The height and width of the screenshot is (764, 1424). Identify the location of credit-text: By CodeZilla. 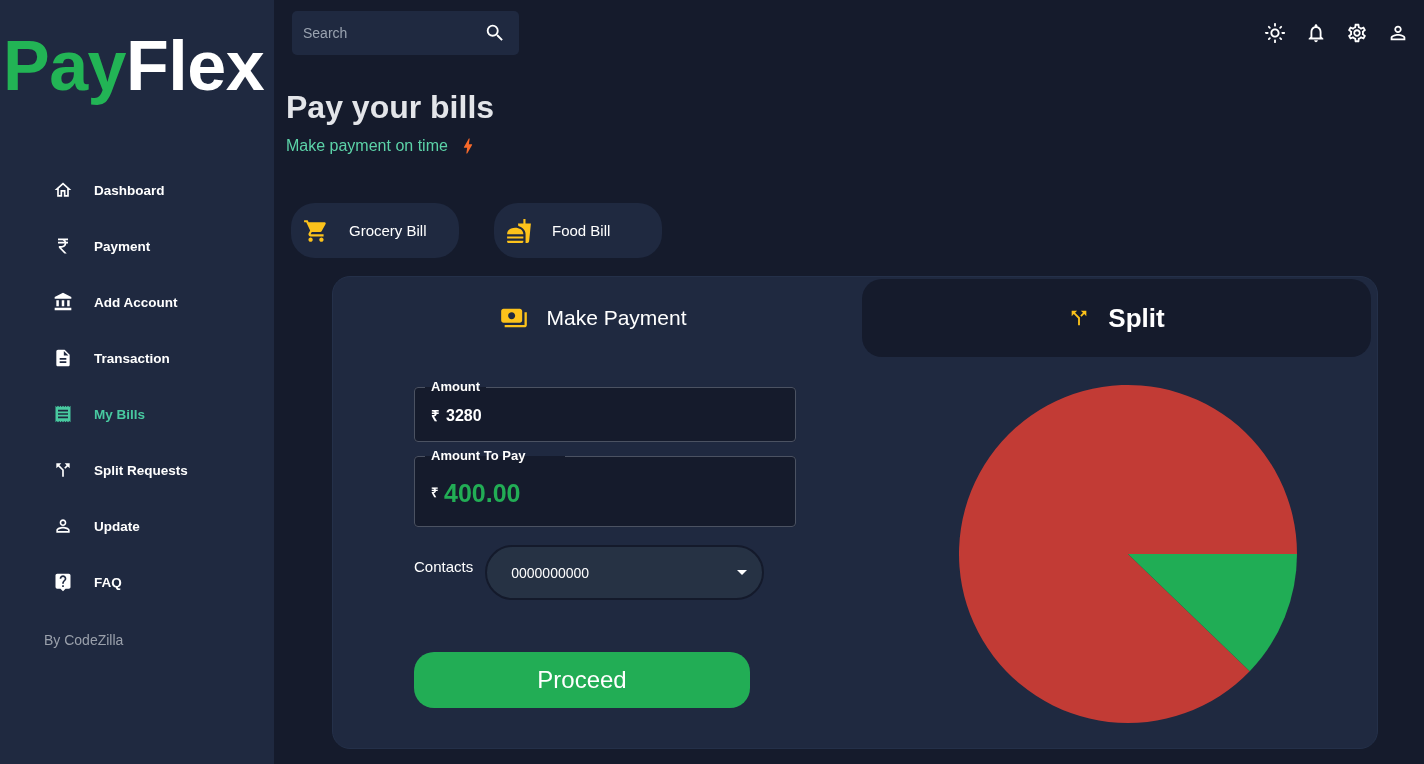
(84, 640).